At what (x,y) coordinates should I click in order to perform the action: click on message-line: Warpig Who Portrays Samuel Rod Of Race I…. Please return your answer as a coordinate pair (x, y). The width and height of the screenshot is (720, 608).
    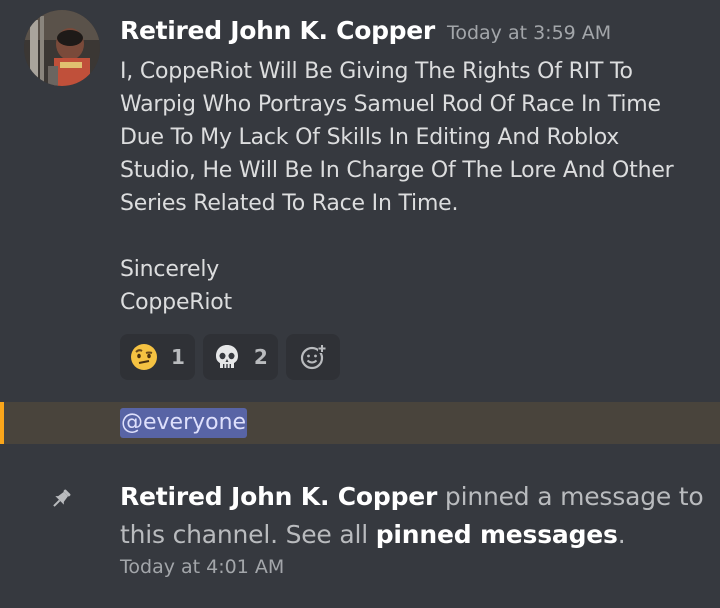
    Looking at the image, I should click on (390, 104).